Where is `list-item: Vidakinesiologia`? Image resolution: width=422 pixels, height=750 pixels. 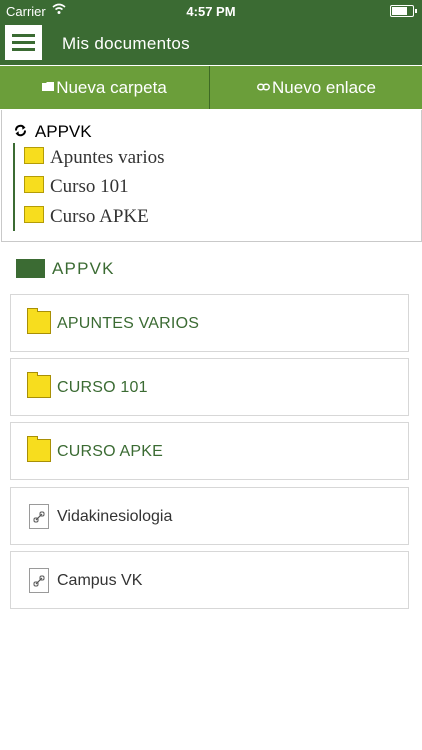
list-item: Vidakinesiologia is located at coordinates (209, 516).